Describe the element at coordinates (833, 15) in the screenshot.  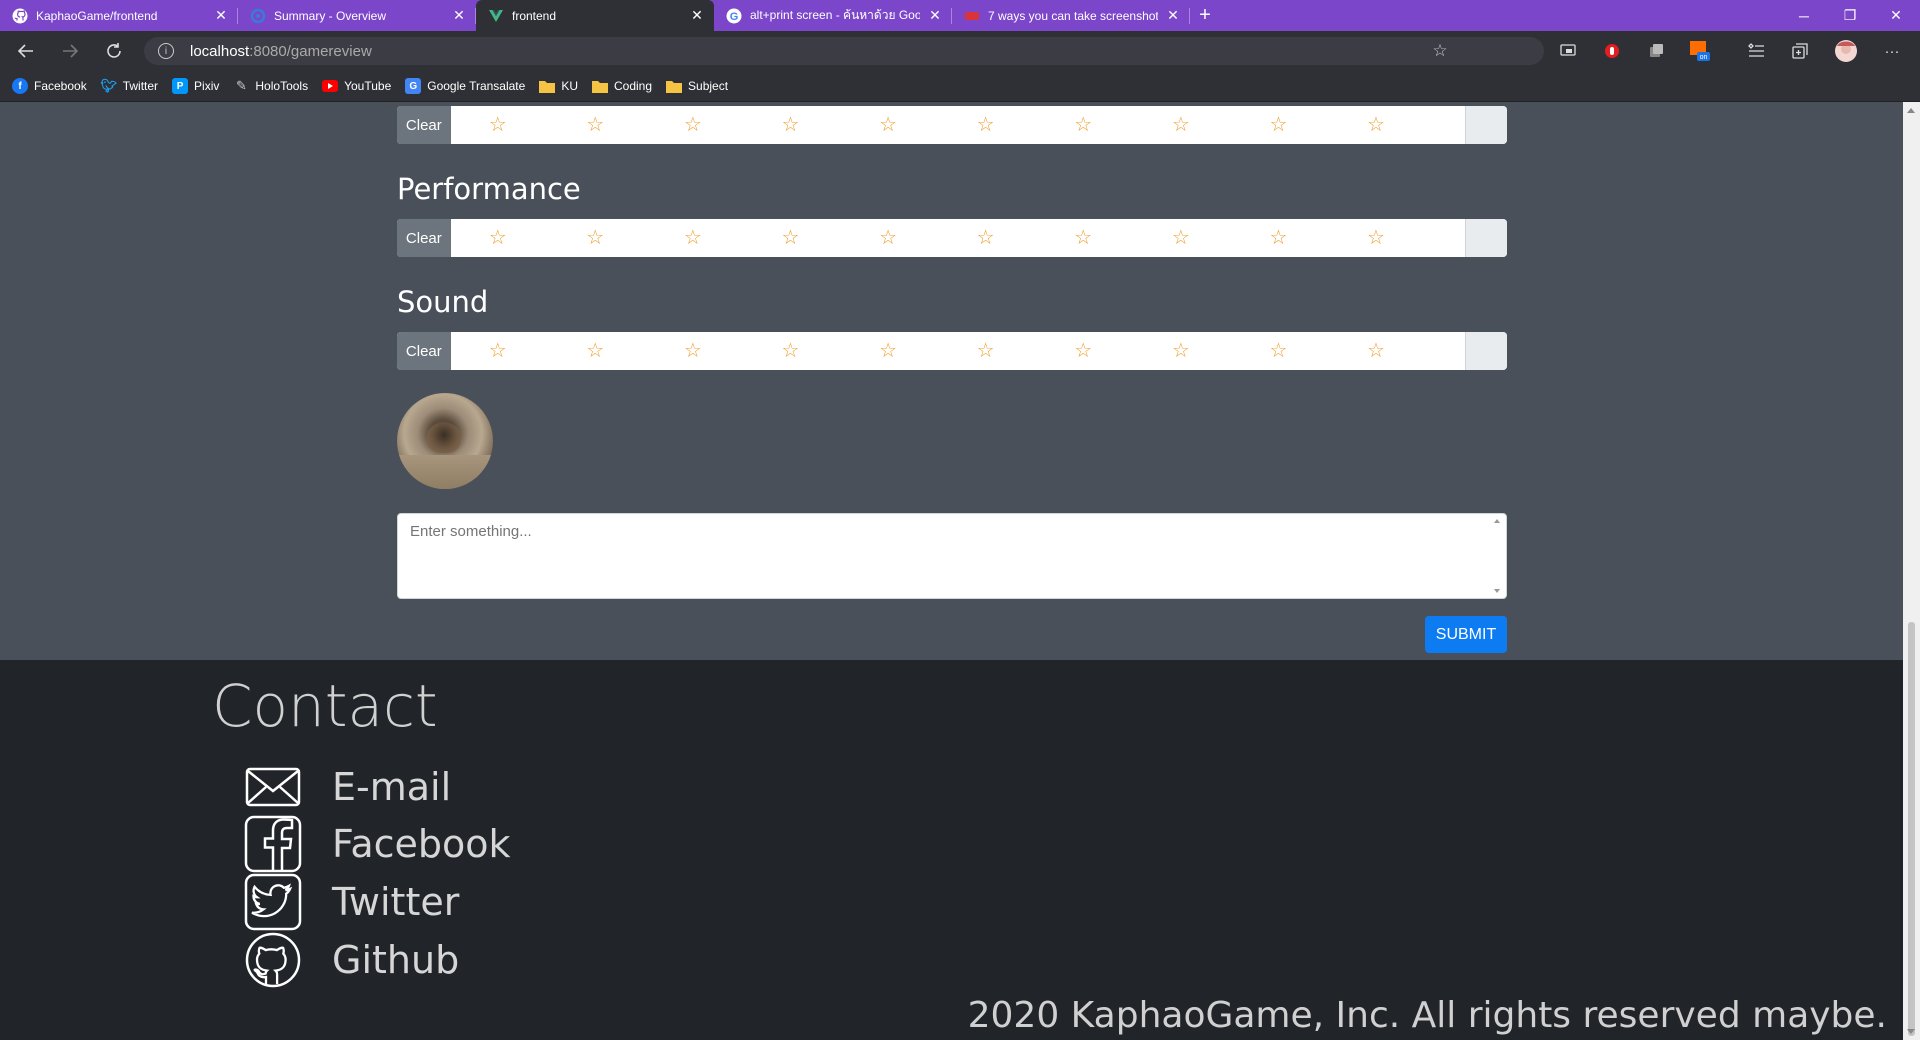
I see `tab-3: G alt+print screen - ค้นหาด้วย Goog ✕` at that location.